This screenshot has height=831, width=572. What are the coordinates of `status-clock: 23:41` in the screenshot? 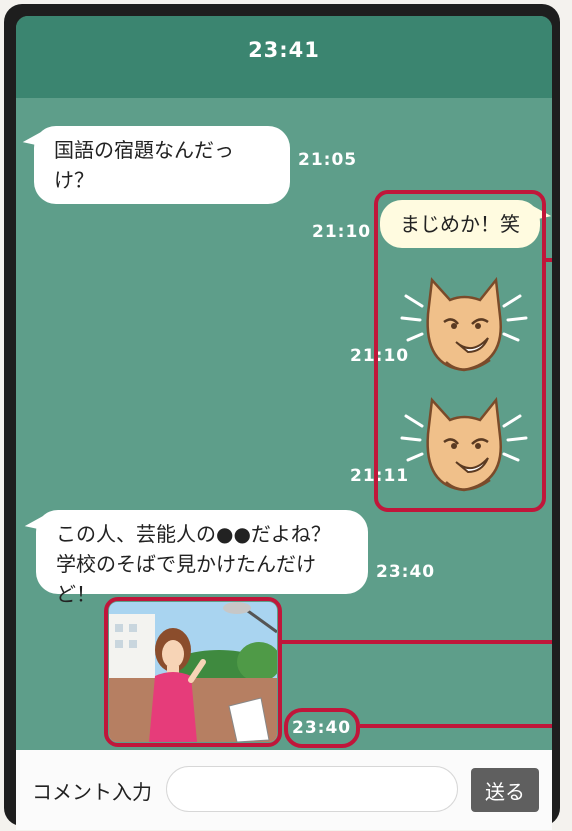 It's located at (284, 50).